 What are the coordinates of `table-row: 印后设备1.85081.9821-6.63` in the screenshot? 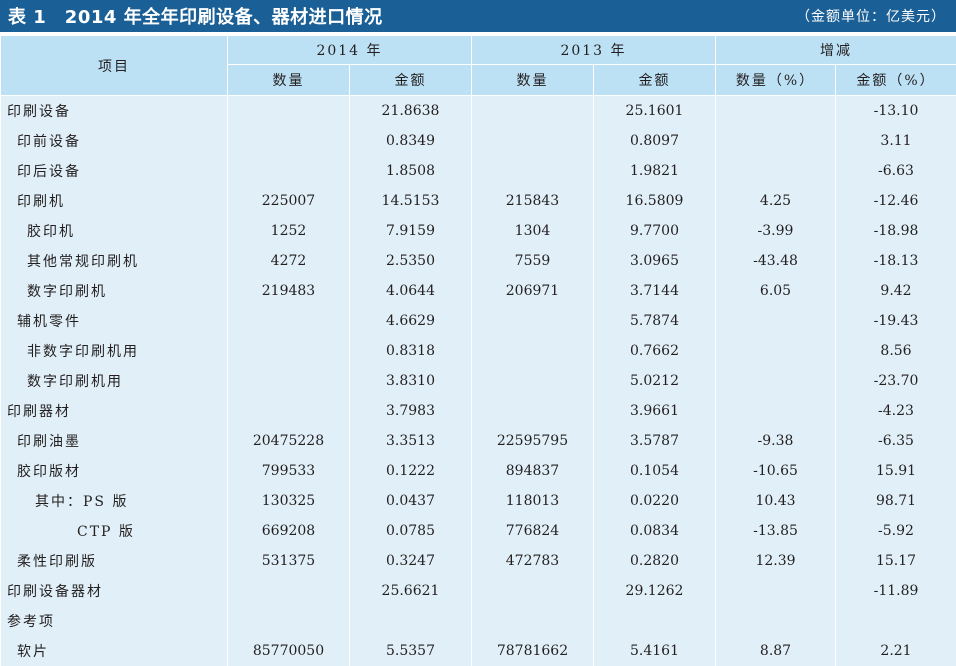 It's located at (478, 171).